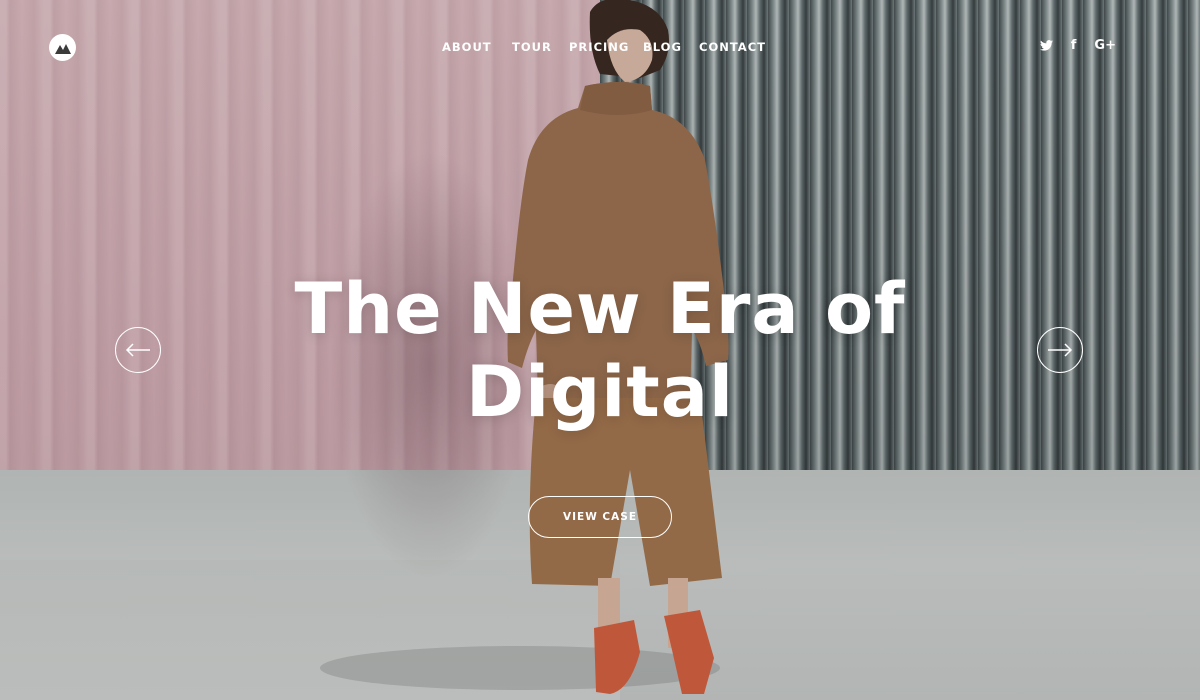 The width and height of the screenshot is (1200, 700). What do you see at coordinates (1077, 45) in the screenshot?
I see `social-links: f G+` at bounding box center [1077, 45].